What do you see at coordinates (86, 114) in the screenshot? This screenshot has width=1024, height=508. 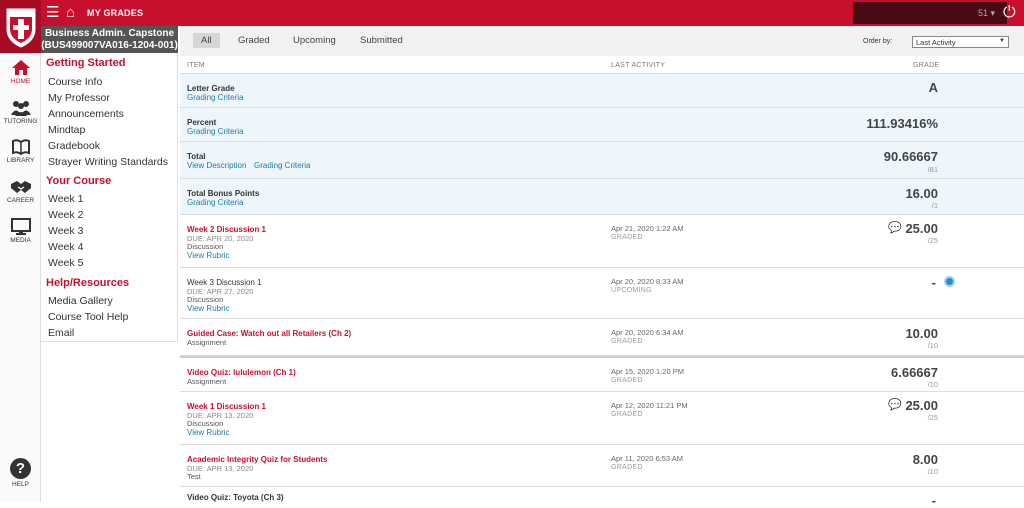 I see `menu-item-announcements: Announcements` at bounding box center [86, 114].